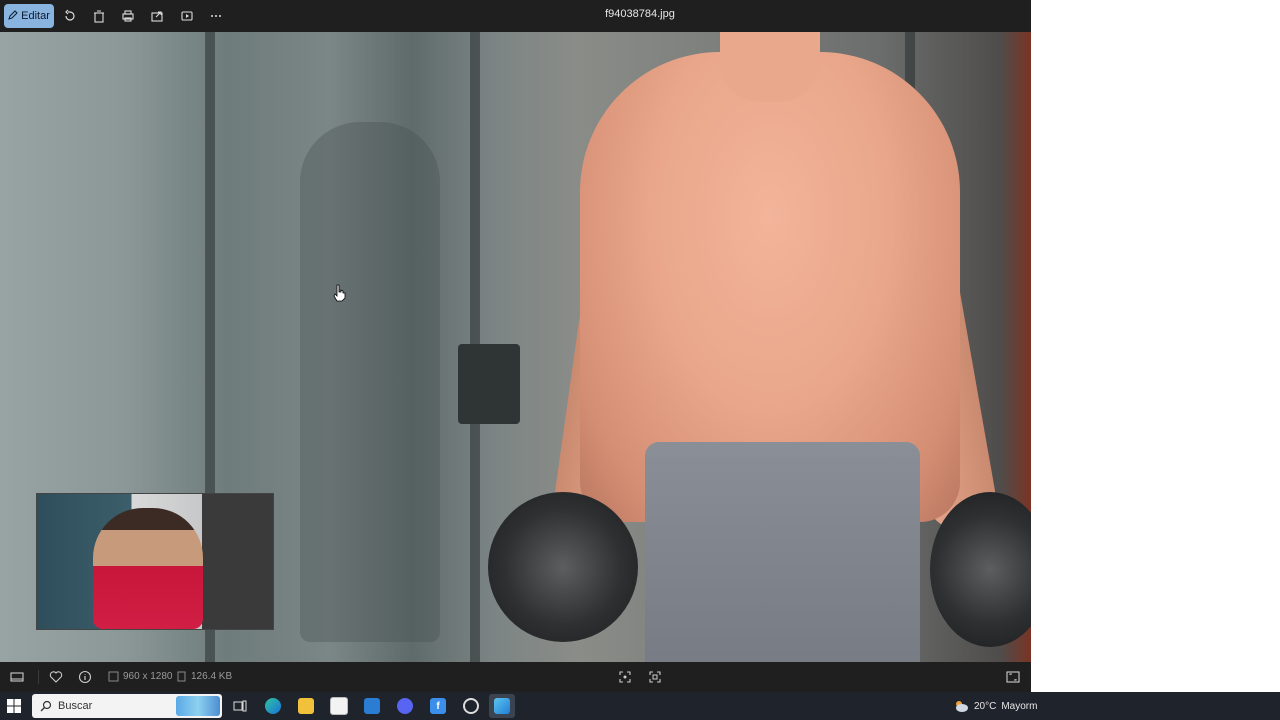 This screenshot has width=1280, height=720. What do you see at coordinates (339, 706) in the screenshot?
I see `microsoft-store-icon` at bounding box center [339, 706].